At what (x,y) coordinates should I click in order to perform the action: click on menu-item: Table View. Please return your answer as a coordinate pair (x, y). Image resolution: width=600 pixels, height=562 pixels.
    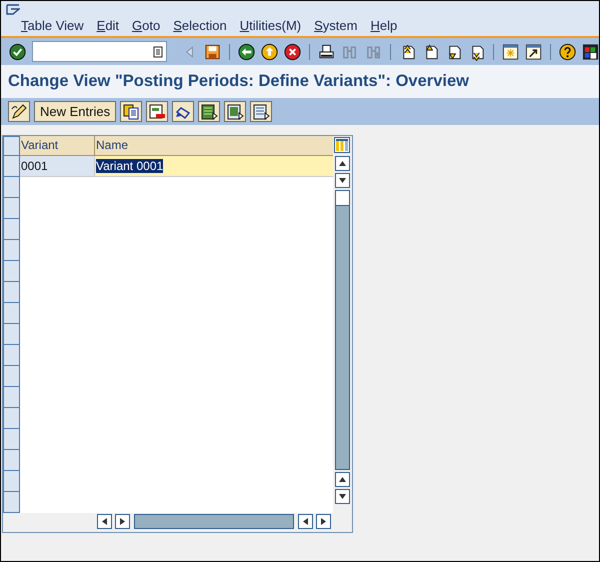
    Looking at the image, I should click on (52, 26).